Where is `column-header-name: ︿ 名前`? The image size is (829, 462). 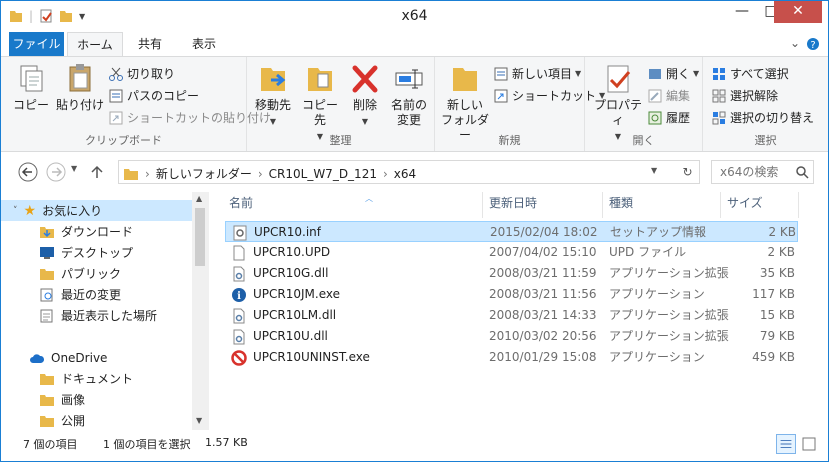
column-header-name: ︿ 名前 is located at coordinates (354, 205).